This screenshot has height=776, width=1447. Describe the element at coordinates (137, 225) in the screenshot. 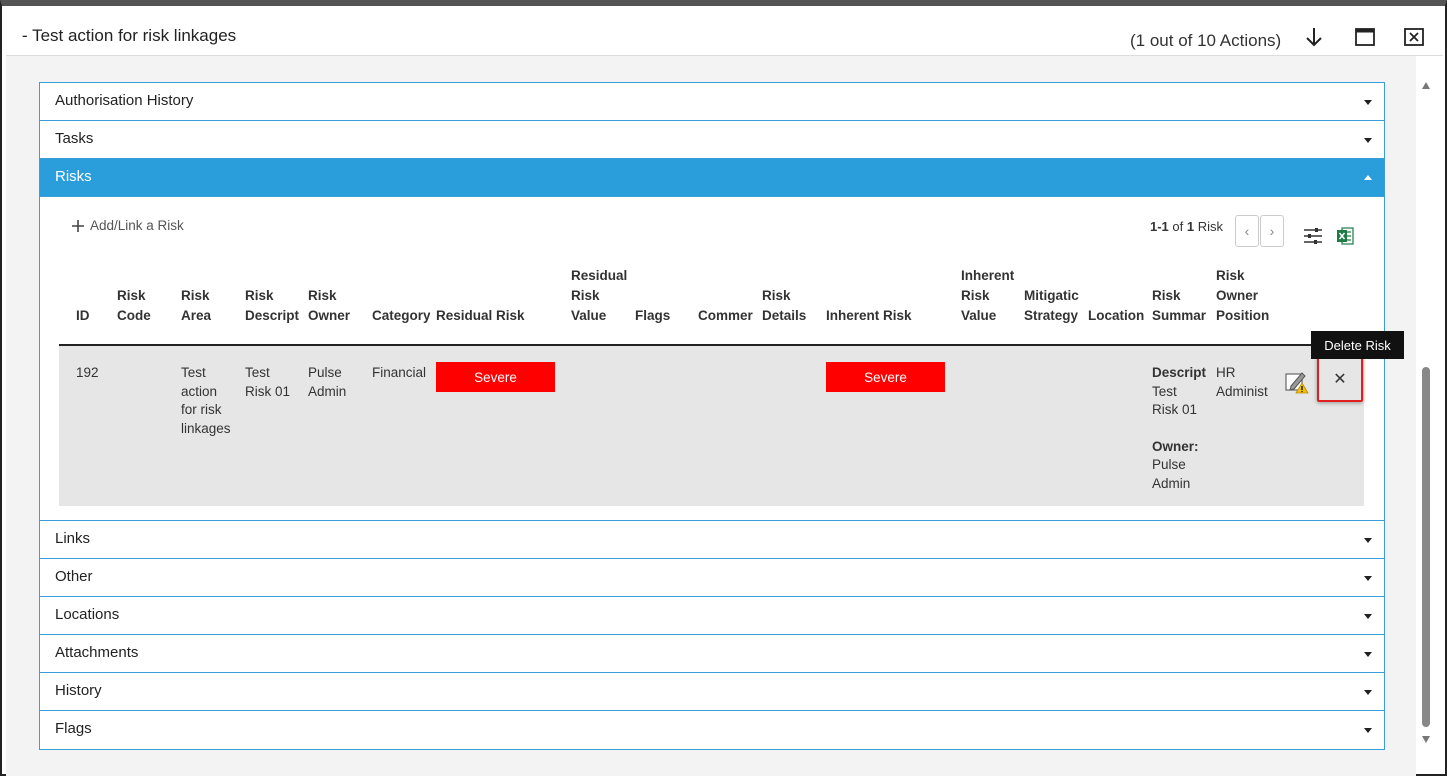

I see `add-link-risk-label: Add/Link a Risk` at that location.